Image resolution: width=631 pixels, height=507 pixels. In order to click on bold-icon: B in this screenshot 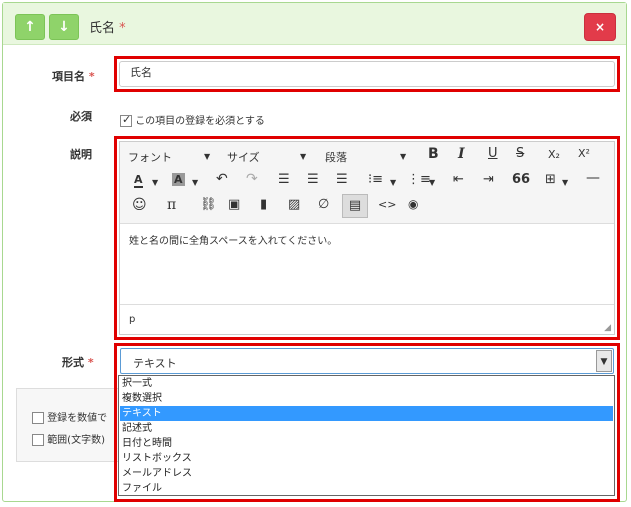, I will do `click(433, 154)`.